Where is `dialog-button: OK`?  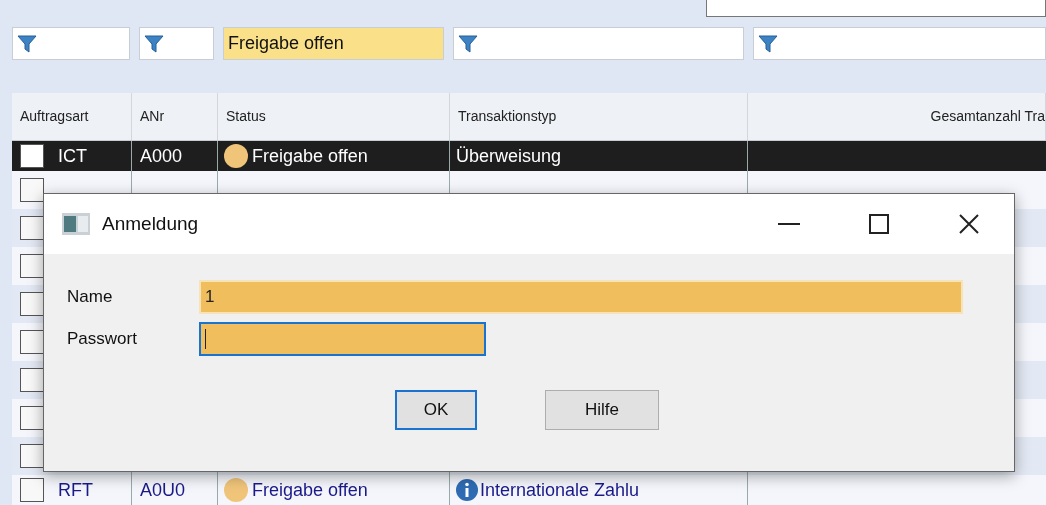 dialog-button: OK is located at coordinates (436, 410).